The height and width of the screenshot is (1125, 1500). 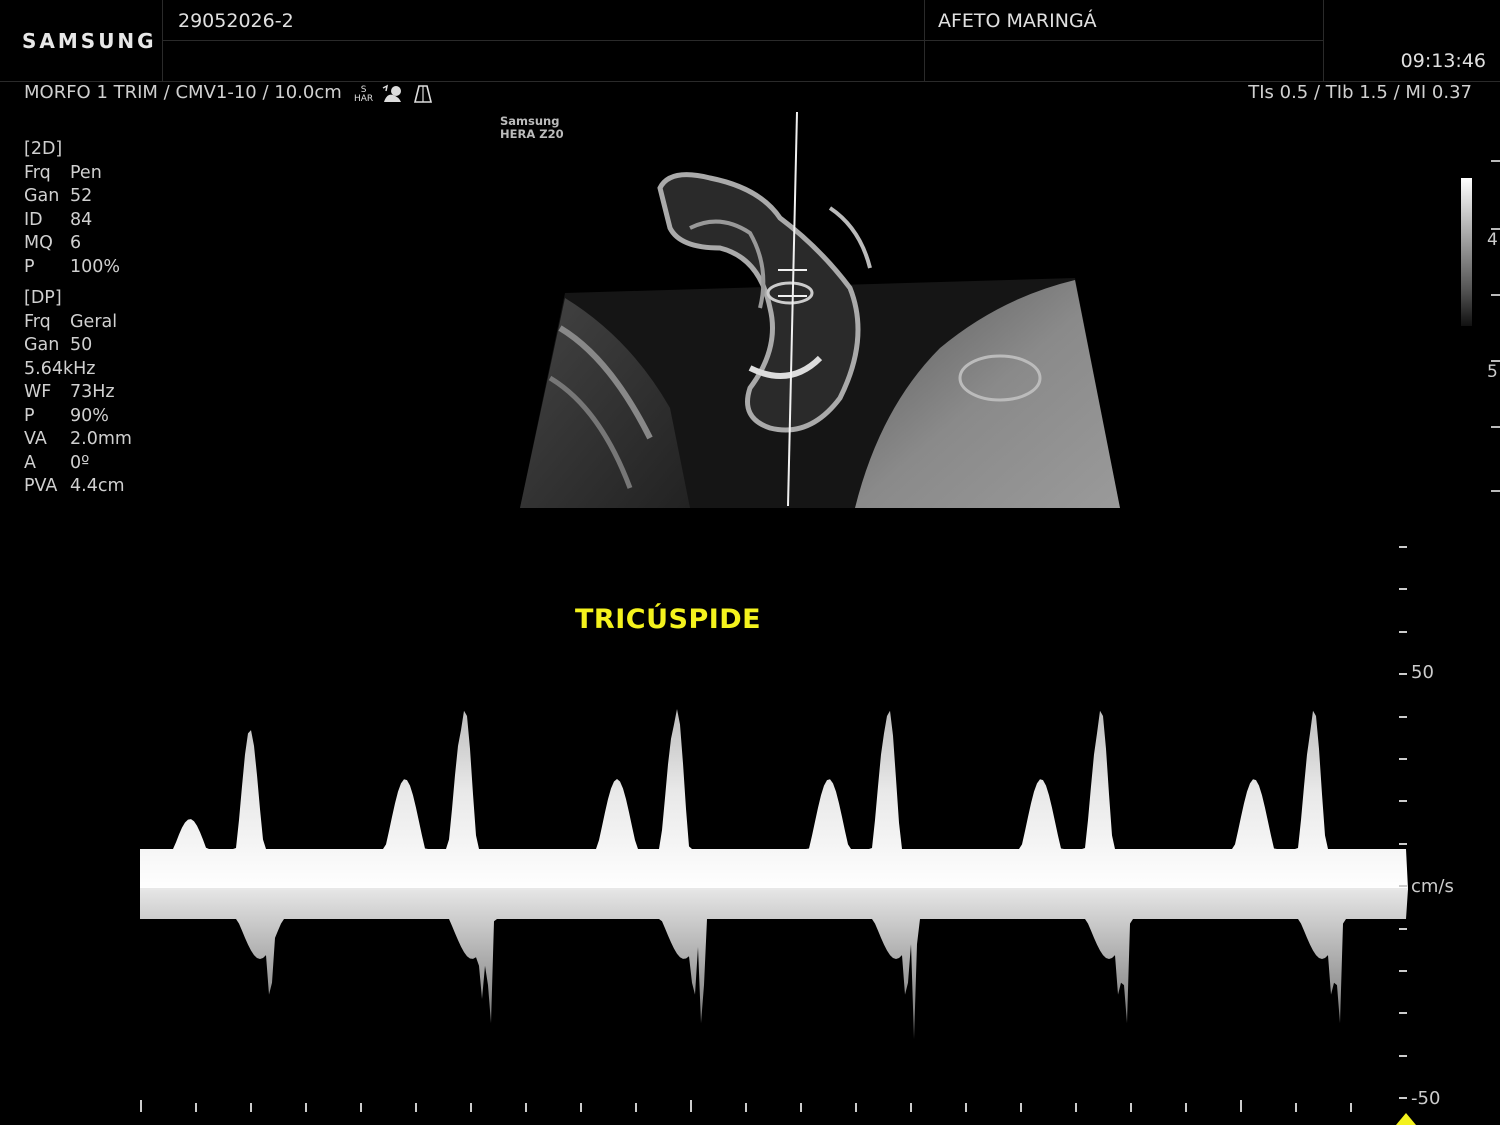 What do you see at coordinates (544, 61) in the screenshot?
I see `patient-name-cell` at bounding box center [544, 61].